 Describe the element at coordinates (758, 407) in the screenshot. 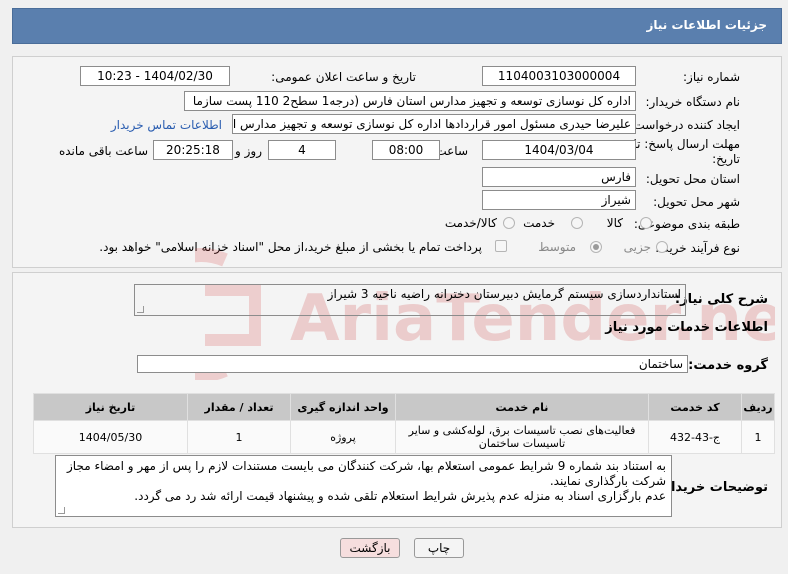

I see `col-row: ردیف` at that location.